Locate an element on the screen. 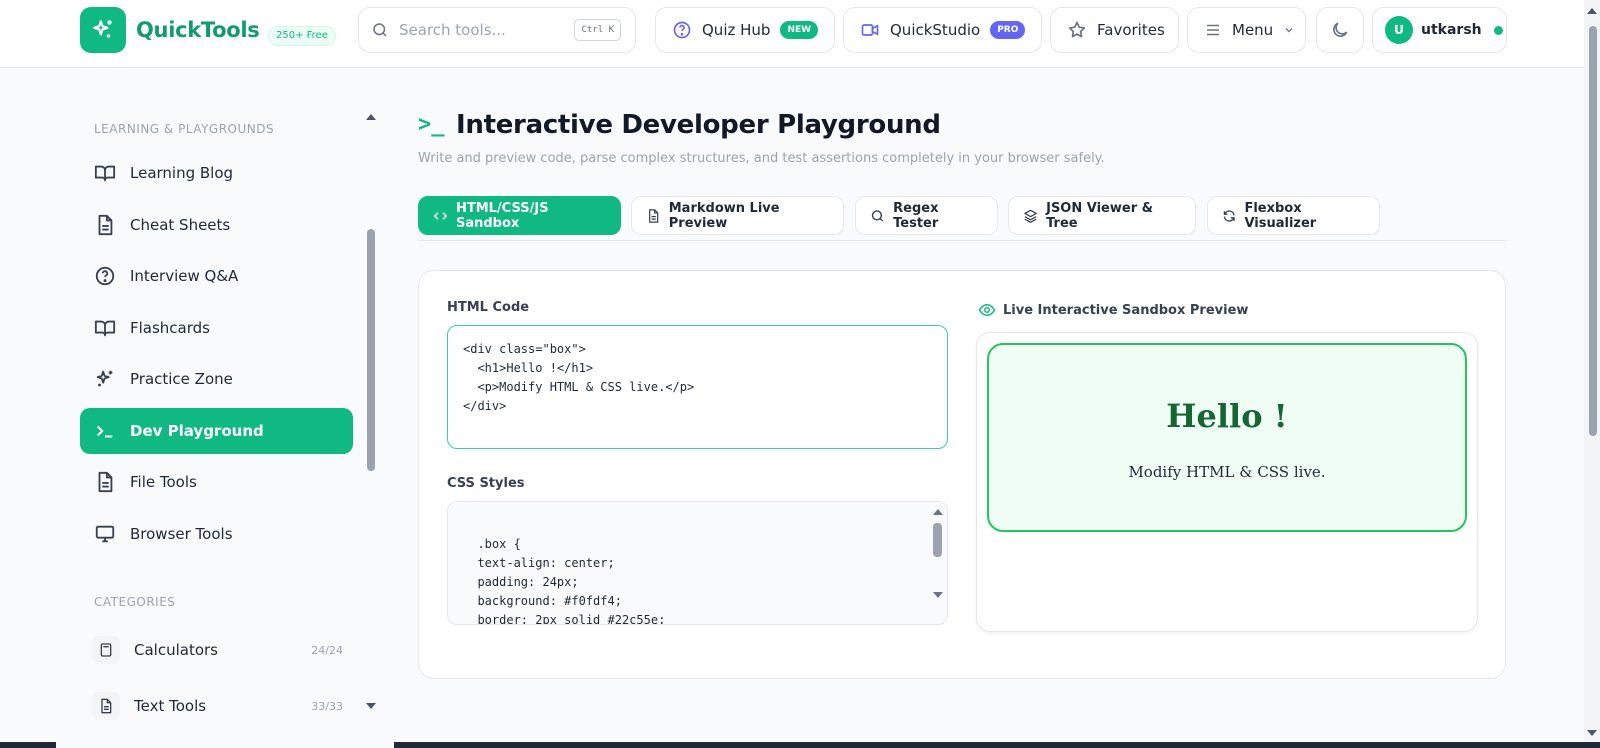  sidebar-item-file-tools: File Tools is located at coordinates (216, 482).